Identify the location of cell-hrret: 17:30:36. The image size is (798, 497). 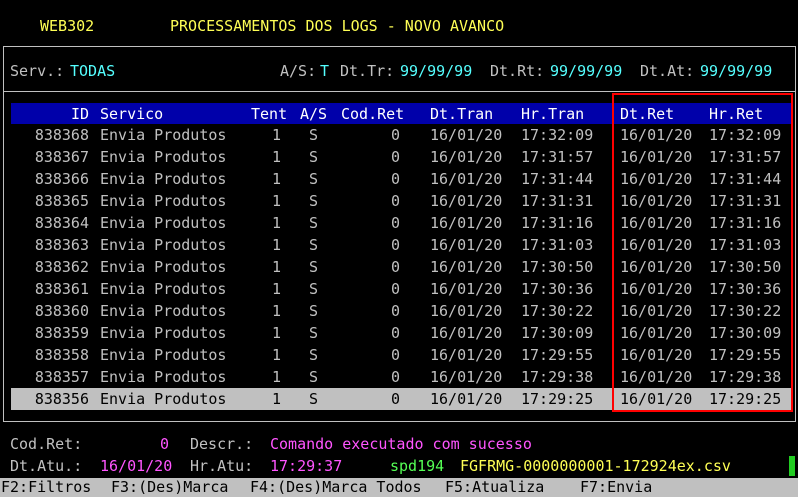
(745, 289).